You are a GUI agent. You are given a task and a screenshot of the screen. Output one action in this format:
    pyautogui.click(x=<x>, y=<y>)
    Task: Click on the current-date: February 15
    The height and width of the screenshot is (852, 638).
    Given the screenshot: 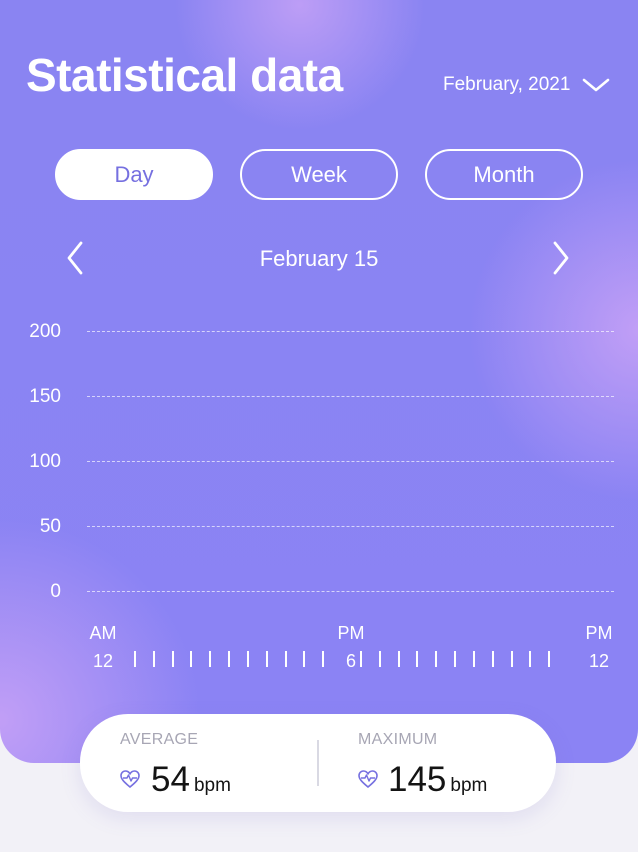 What is the action you would take?
    pyautogui.click(x=319, y=258)
    